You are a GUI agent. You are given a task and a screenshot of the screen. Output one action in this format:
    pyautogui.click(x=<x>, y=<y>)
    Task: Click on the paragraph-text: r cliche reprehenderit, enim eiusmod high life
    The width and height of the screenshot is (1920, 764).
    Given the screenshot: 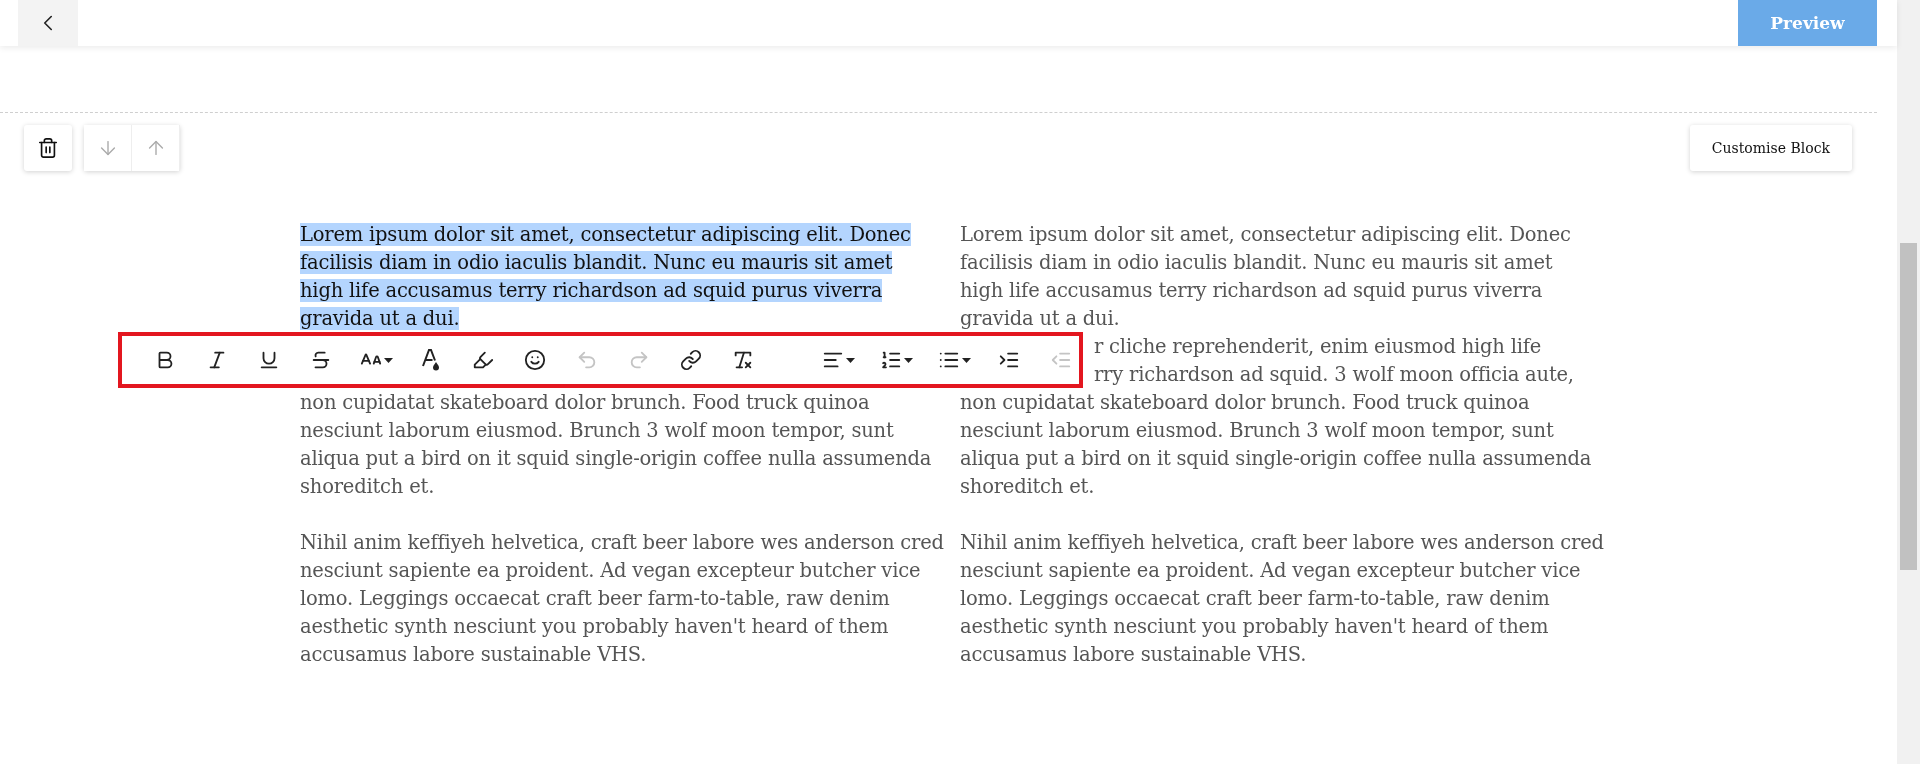 What is the action you would take?
    pyautogui.click(x=1318, y=347)
    